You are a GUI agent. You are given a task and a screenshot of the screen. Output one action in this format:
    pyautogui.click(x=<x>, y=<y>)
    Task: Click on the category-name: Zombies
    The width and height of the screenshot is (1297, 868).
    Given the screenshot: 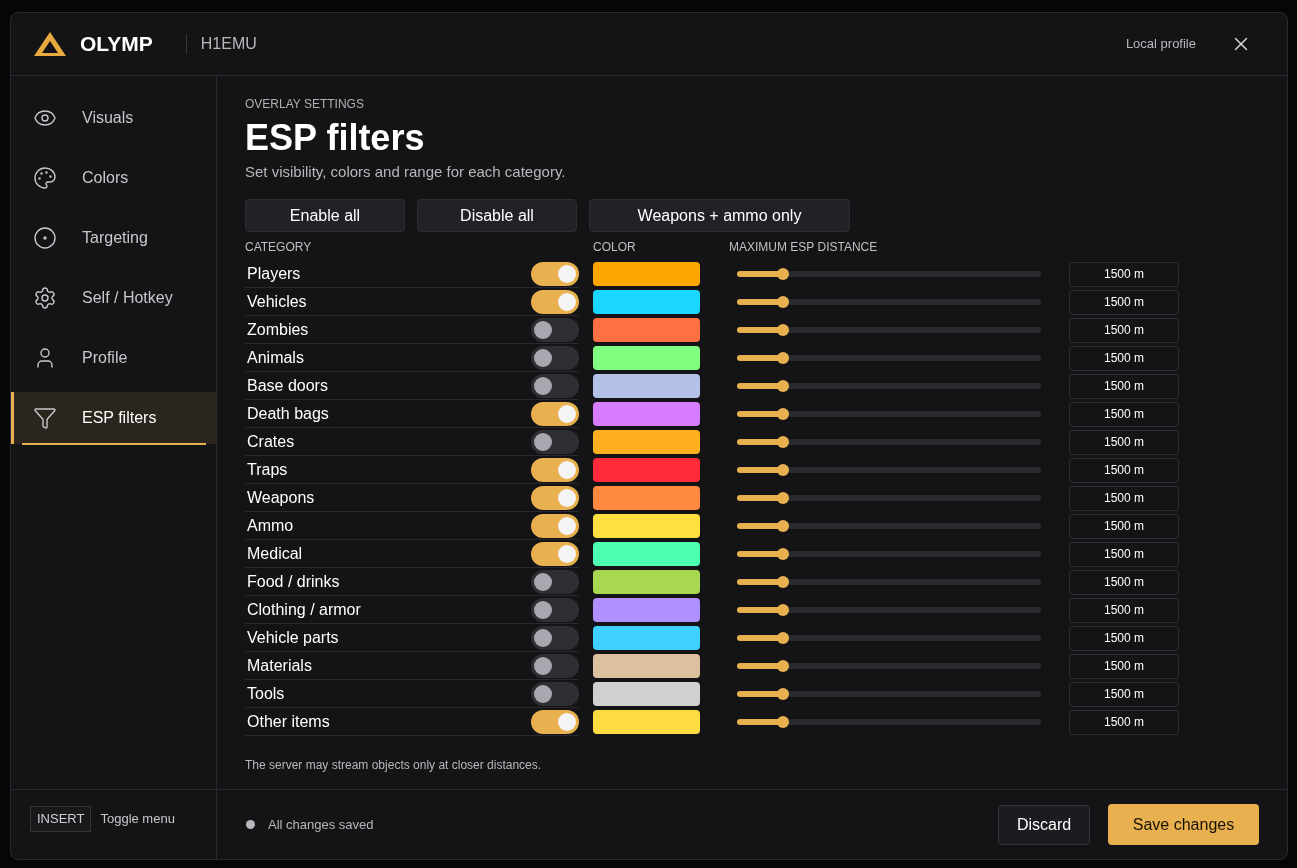 What is the action you would take?
    pyautogui.click(x=278, y=329)
    